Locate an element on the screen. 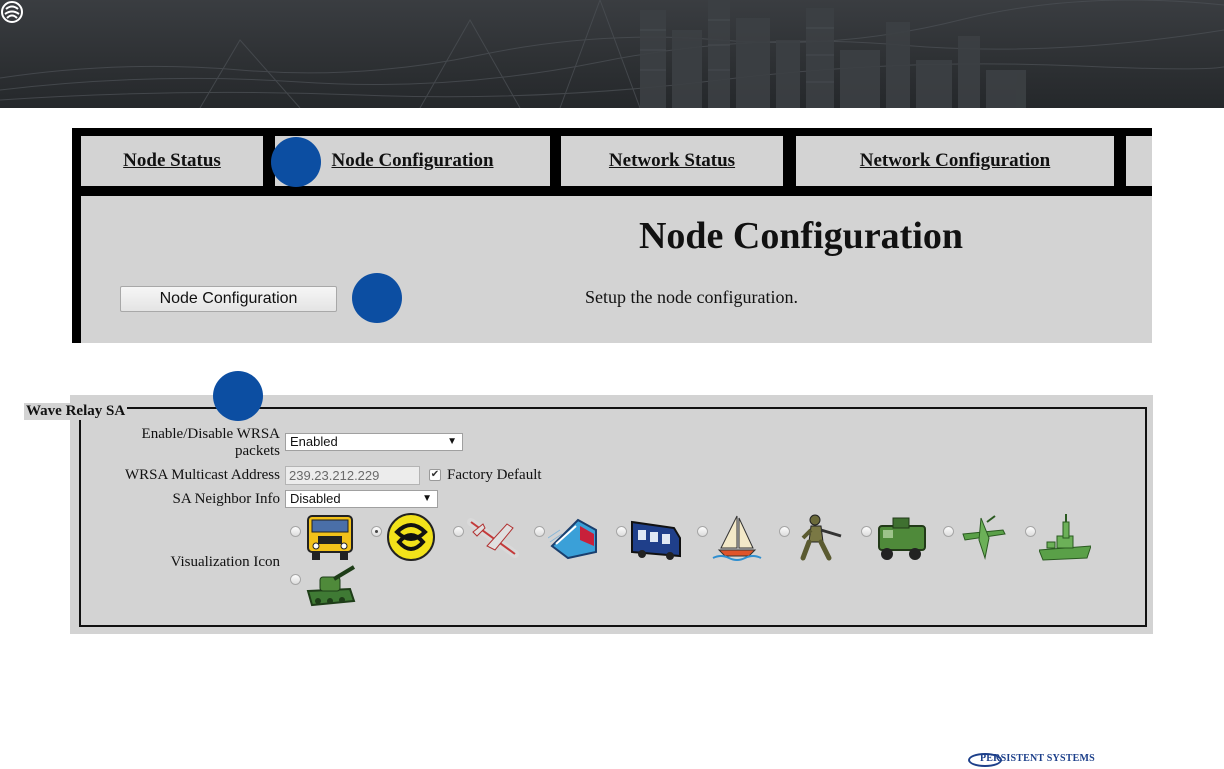 This screenshot has width=1224, height=769. persistent-logo-icon is located at coordinates (12, 12).